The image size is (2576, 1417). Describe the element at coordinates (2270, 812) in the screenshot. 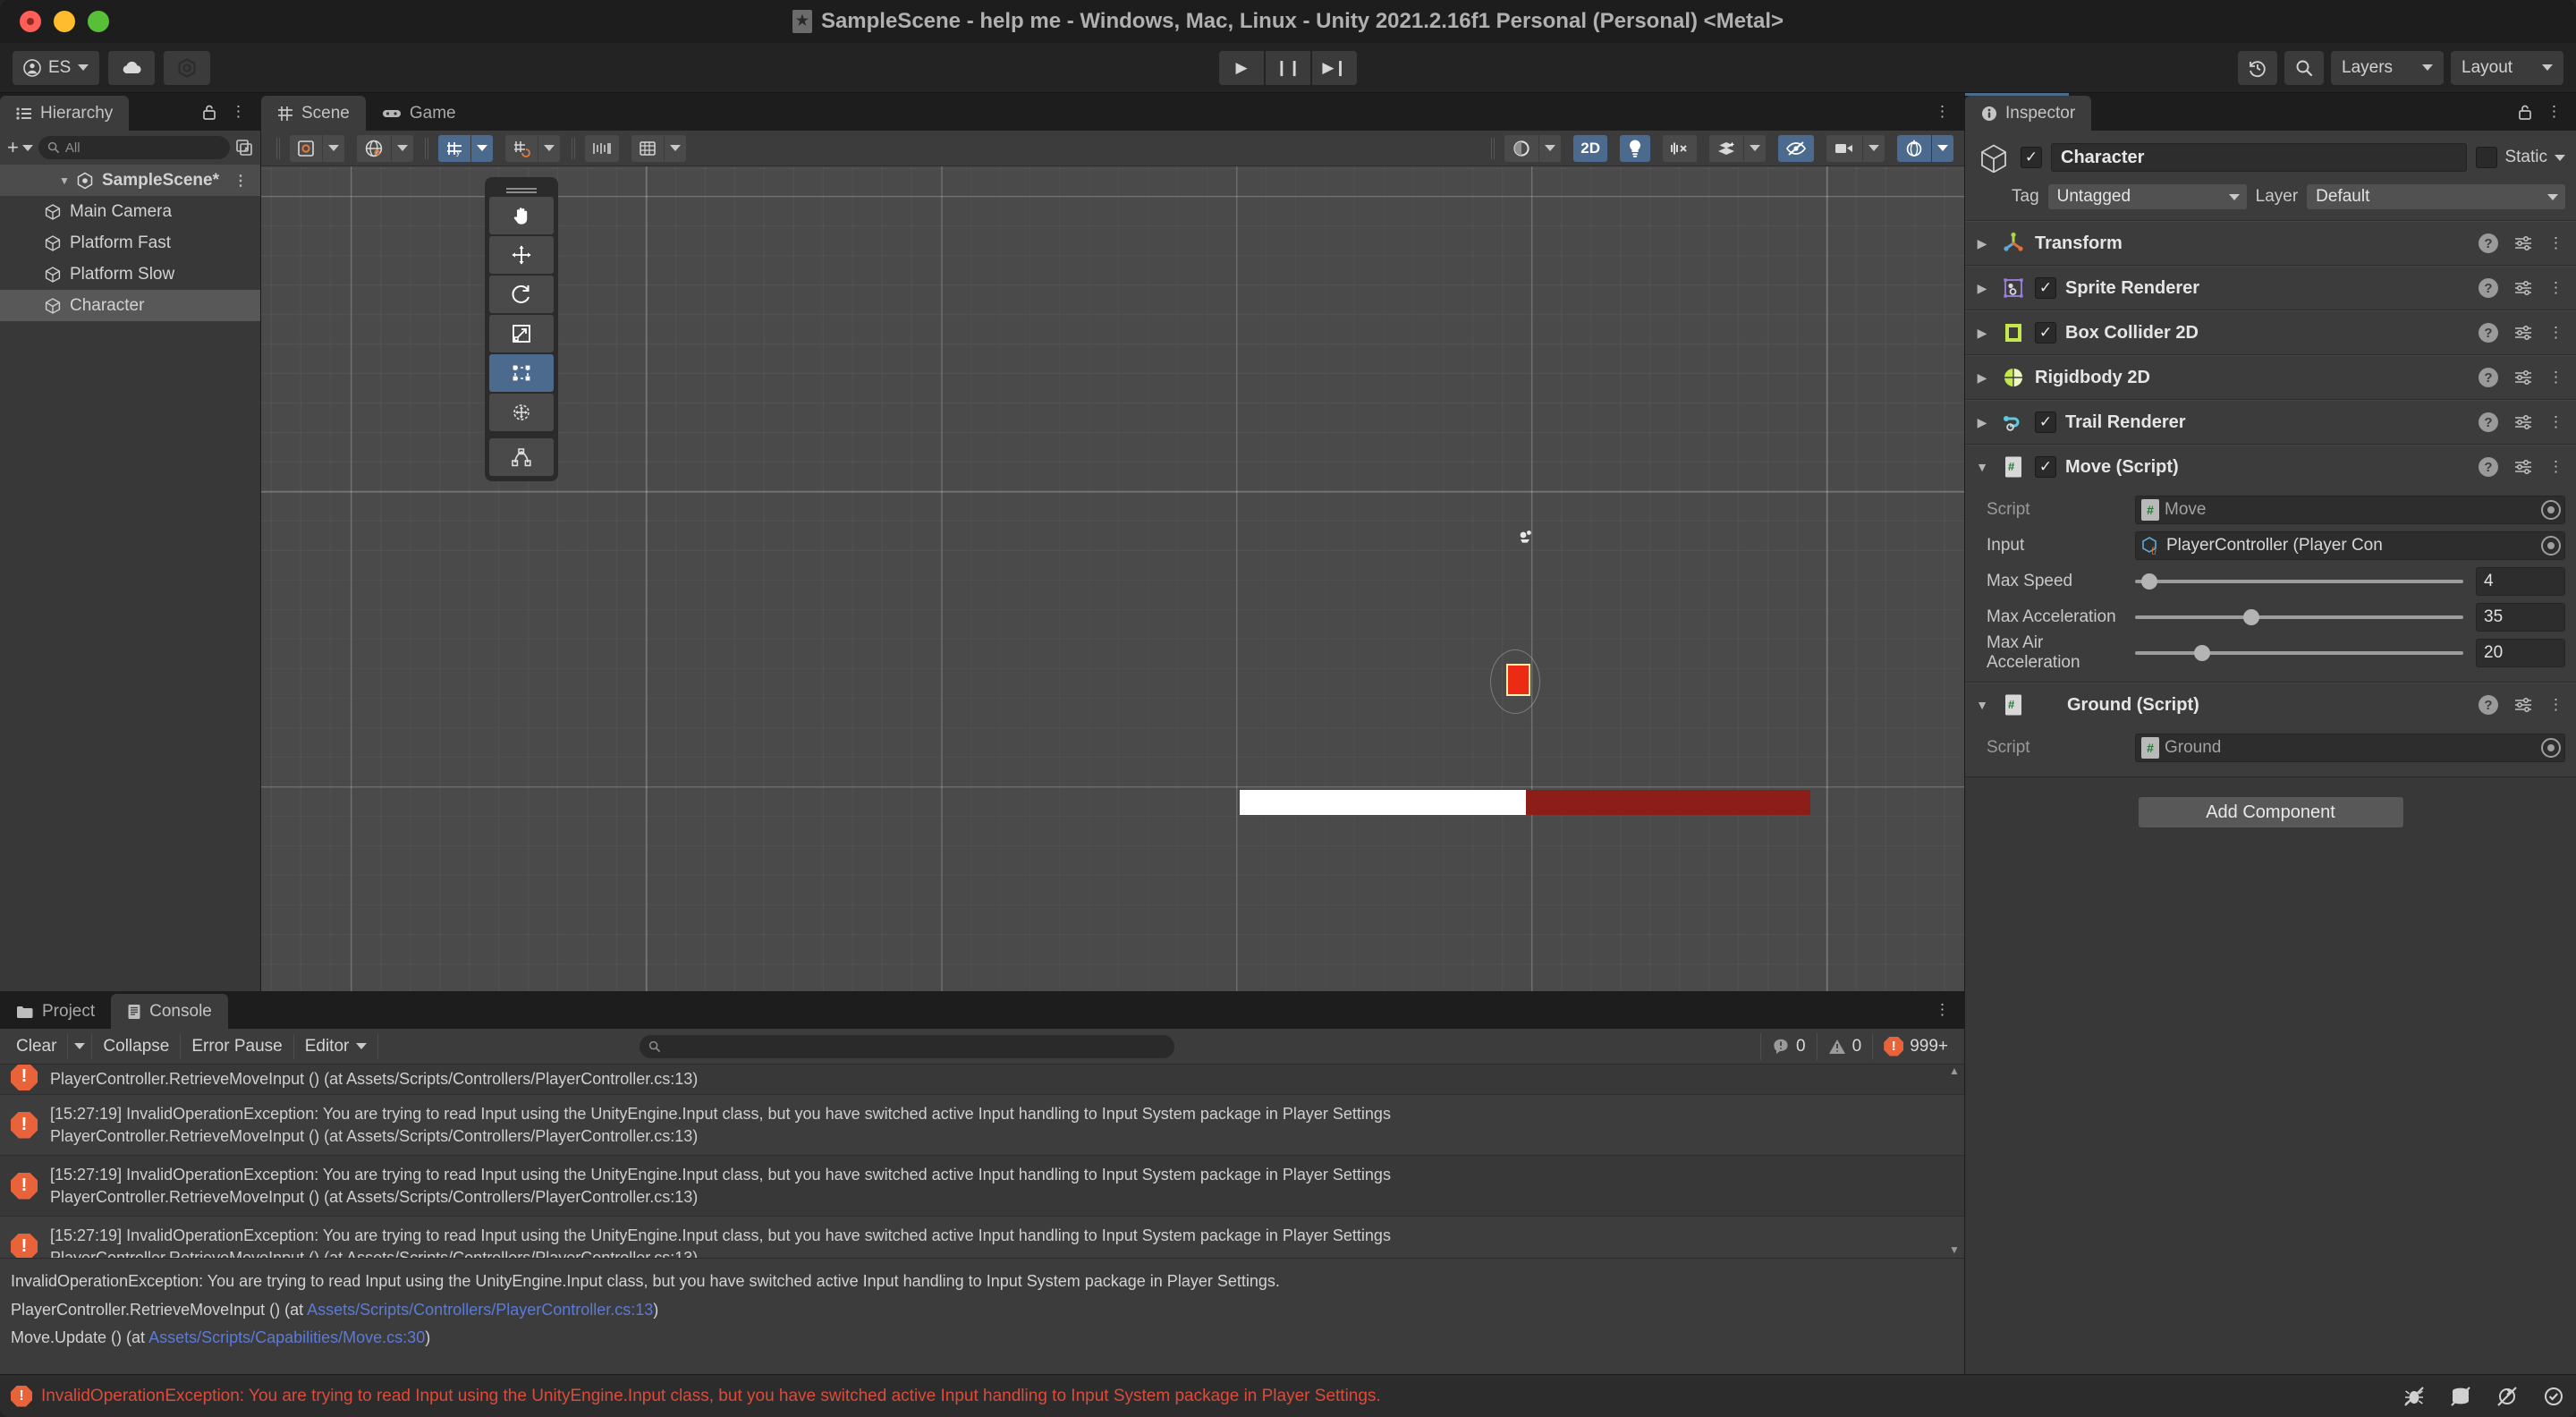

I see `add-component-button: Add Component` at that location.